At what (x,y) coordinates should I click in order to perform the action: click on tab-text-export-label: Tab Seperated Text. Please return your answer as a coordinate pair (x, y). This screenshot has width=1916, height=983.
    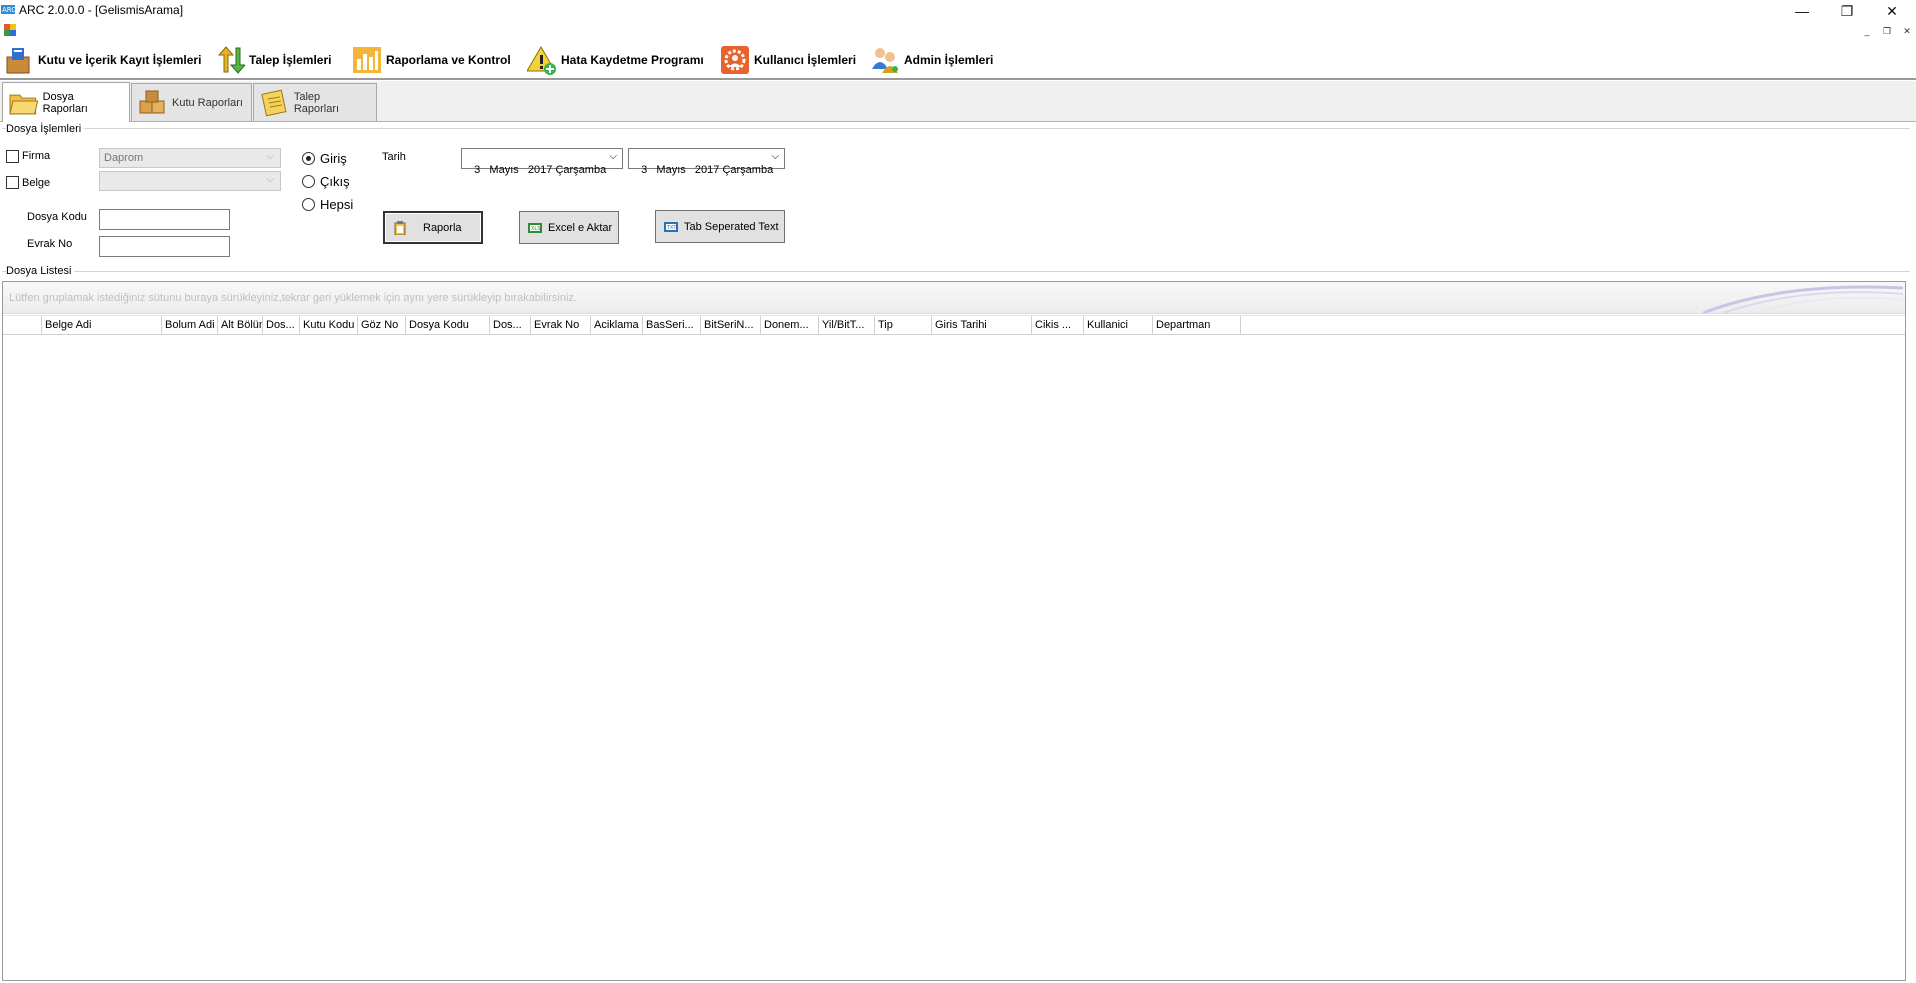
    Looking at the image, I should click on (731, 226).